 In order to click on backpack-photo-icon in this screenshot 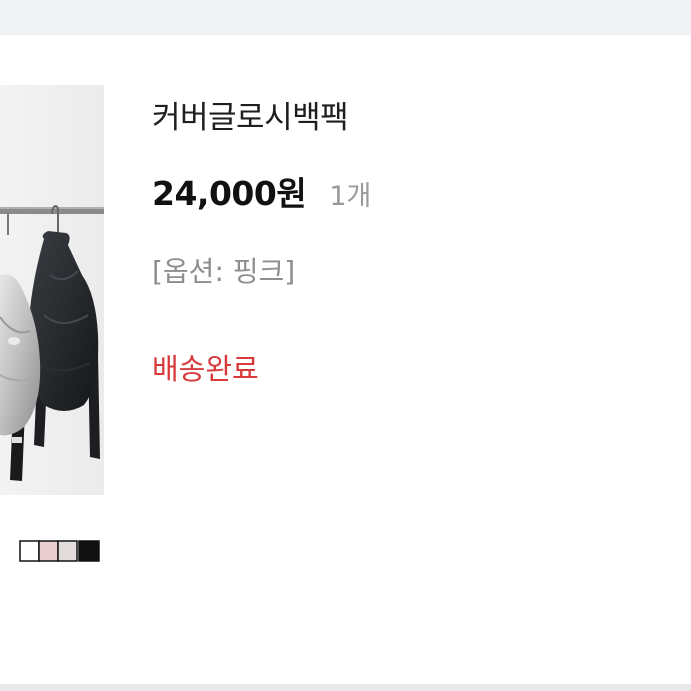, I will do `click(52, 325)`.